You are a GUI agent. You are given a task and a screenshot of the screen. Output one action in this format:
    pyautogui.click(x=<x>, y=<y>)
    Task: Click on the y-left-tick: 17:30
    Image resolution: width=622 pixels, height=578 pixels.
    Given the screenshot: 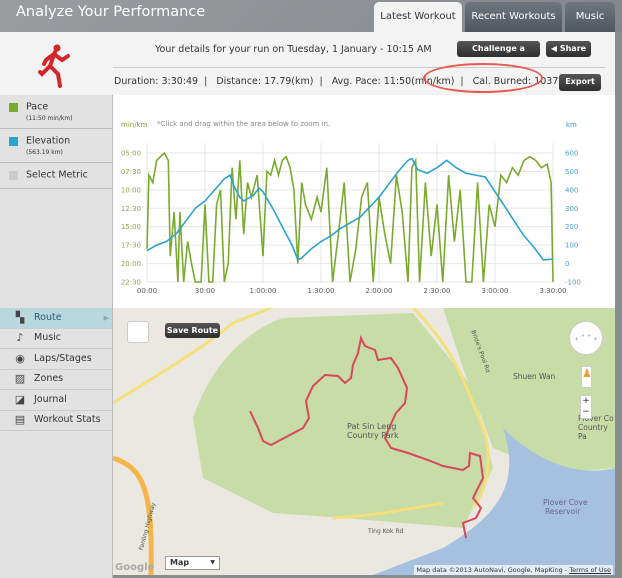 What is the action you would take?
    pyautogui.click(x=131, y=246)
    